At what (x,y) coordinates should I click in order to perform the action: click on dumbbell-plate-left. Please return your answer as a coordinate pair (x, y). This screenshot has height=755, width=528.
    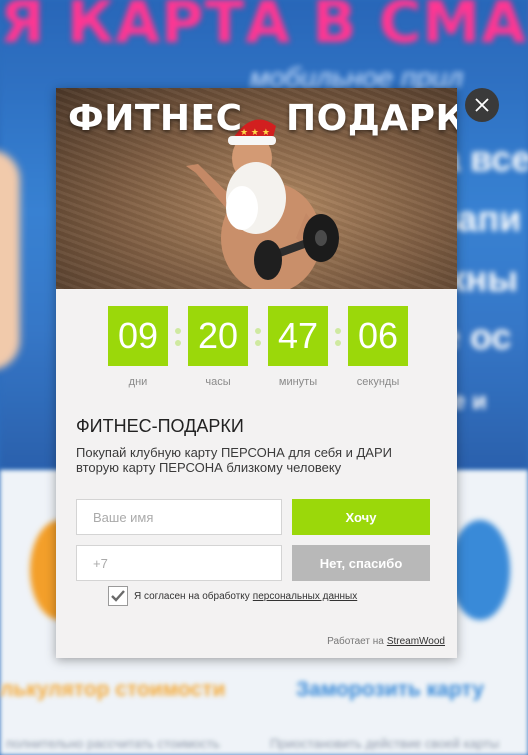
    Looking at the image, I should click on (268, 260).